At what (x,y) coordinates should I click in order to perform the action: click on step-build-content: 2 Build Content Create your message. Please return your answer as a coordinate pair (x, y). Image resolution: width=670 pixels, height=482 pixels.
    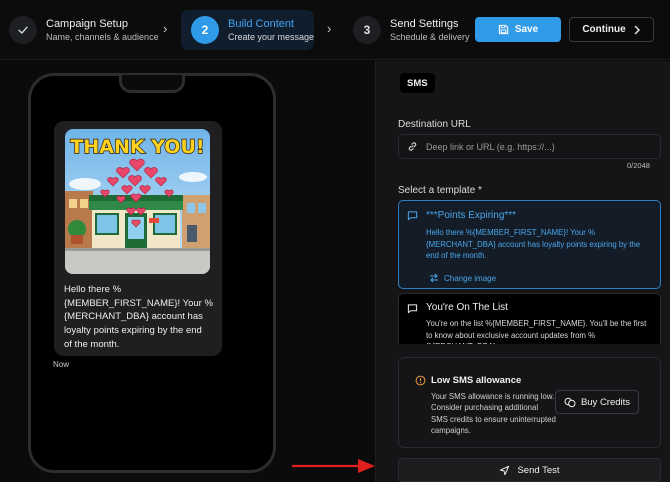
    Looking at the image, I should click on (247, 30).